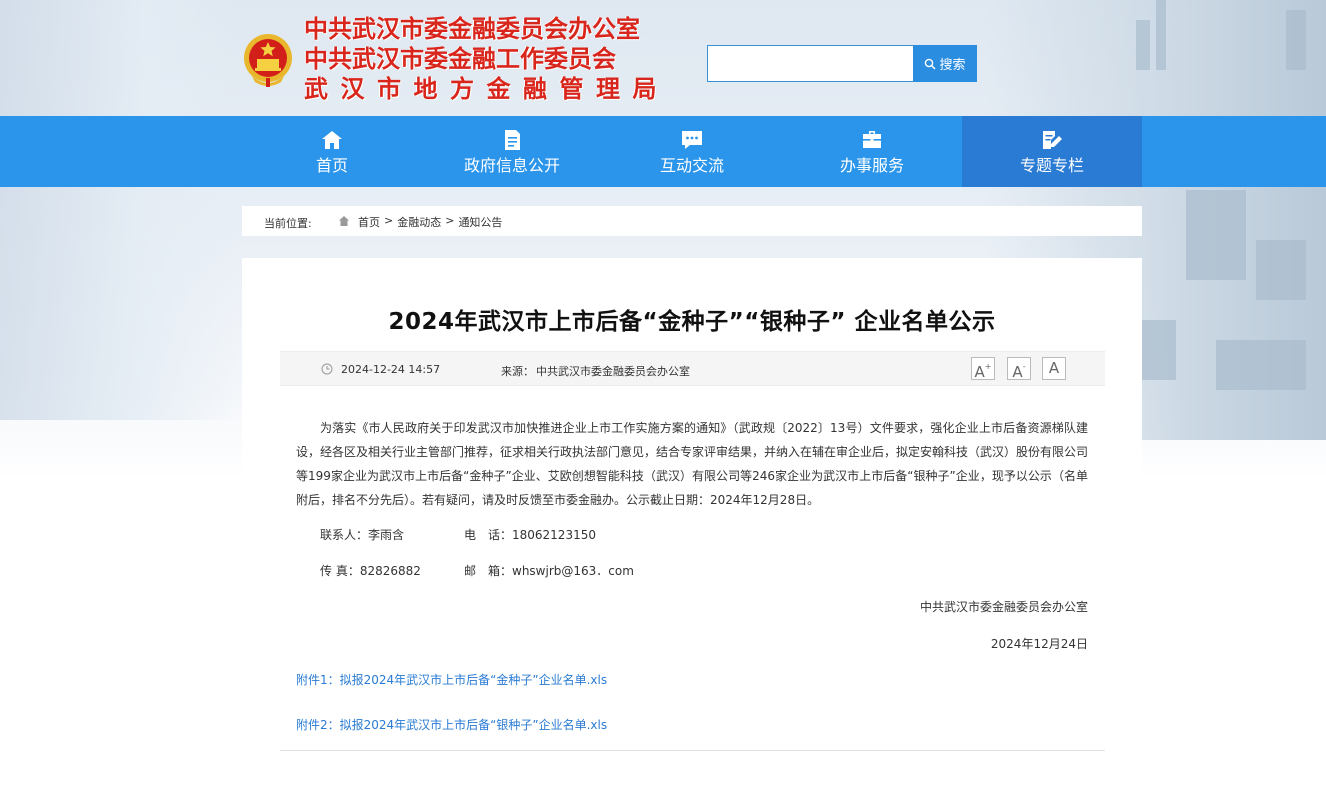 This screenshot has height=792, width=1326. I want to click on home-icon, so click(332, 139).